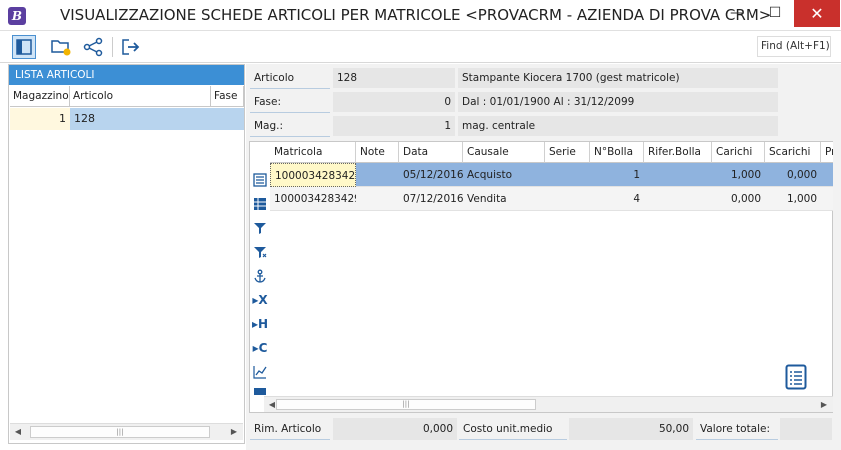  Describe the element at coordinates (17, 16) in the screenshot. I see `app-logo-icon: B` at that location.